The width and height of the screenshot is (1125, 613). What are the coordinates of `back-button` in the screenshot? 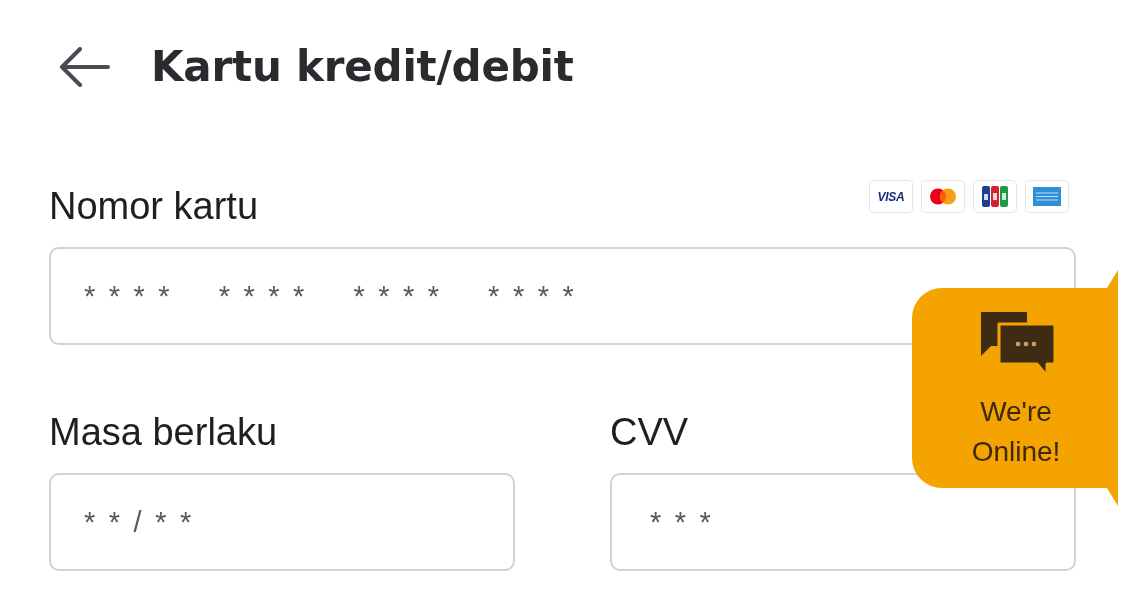 It's located at (84, 67).